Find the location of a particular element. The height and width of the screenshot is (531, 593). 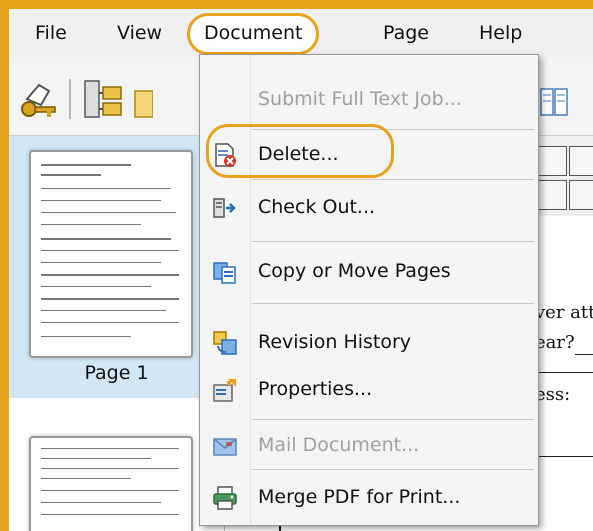

check-out-icon is located at coordinates (224, 208).